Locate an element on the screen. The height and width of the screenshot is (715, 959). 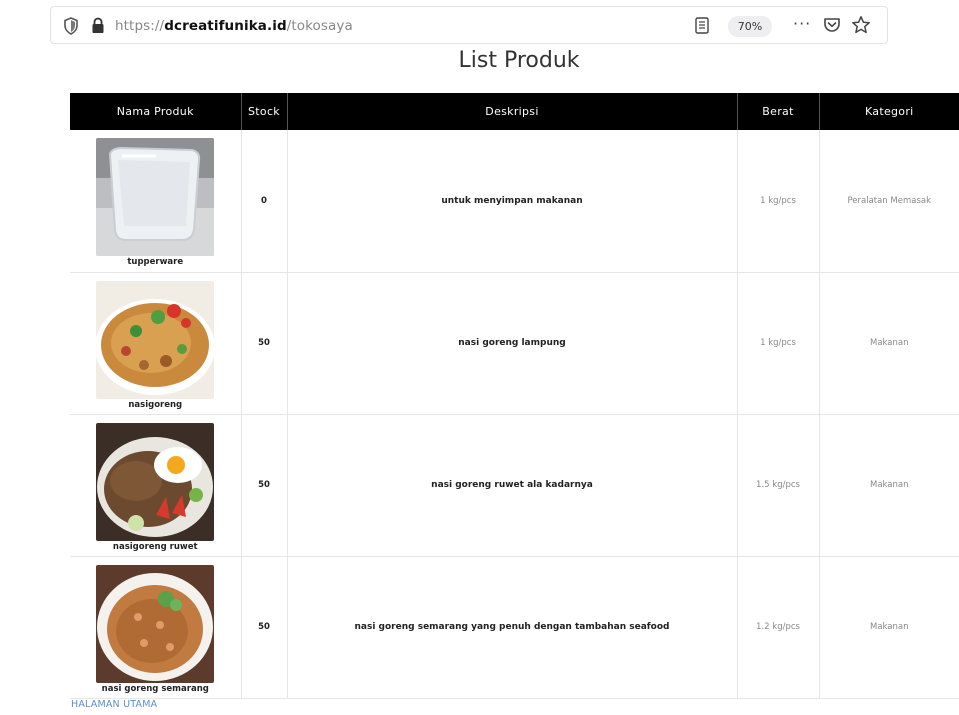
page-title: List Produk is located at coordinates (519, 60).